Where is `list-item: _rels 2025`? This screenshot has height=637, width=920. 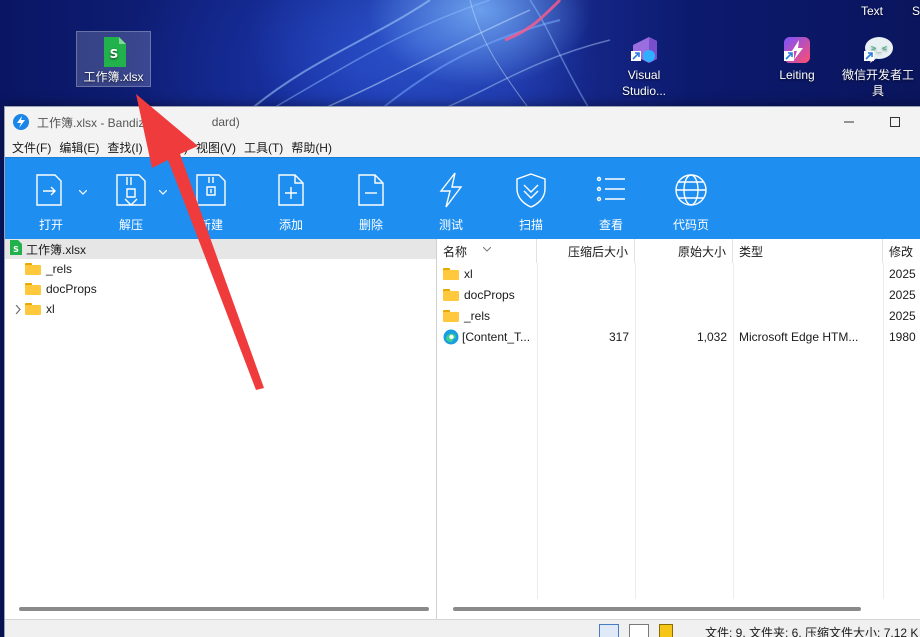 list-item: _rels 2025 is located at coordinates (678, 315).